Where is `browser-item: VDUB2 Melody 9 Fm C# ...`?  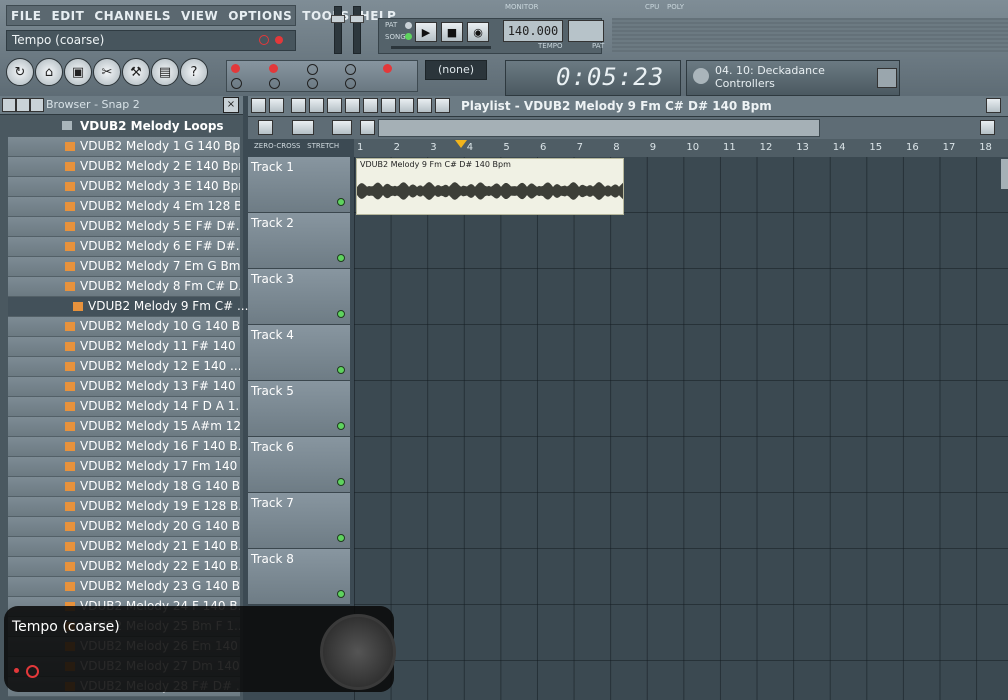
browser-item: VDUB2 Melody 9 Fm C# ... is located at coordinates (128, 307).